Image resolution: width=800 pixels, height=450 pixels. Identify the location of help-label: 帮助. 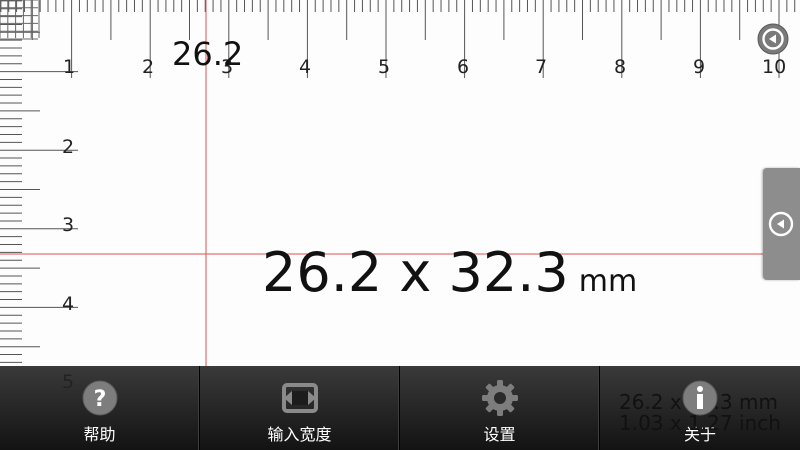
(99, 434).